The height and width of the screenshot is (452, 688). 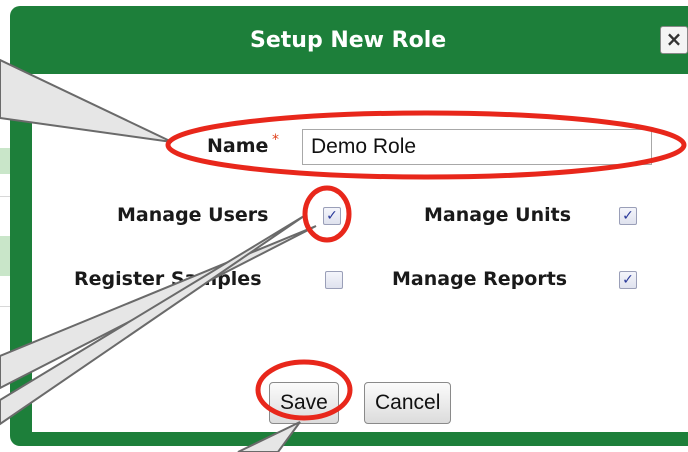 I want to click on manage-units-checkbox: ✓, so click(x=628, y=216).